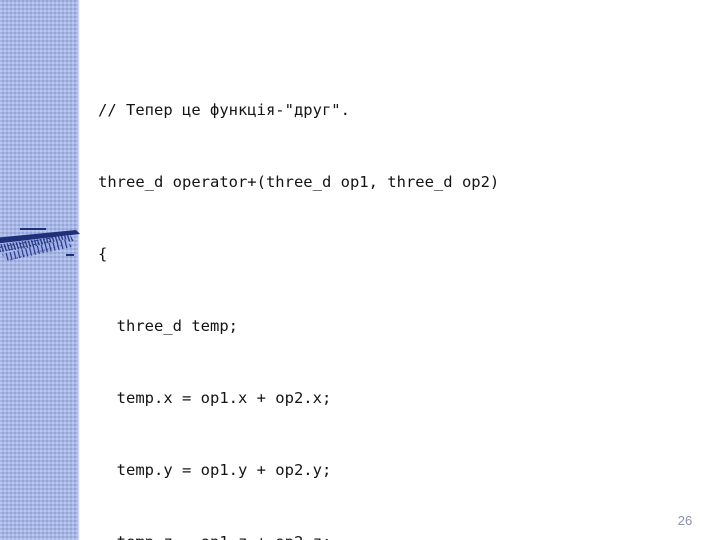  Describe the element at coordinates (39, 270) in the screenshot. I see `left-decorative-sidebar` at that location.